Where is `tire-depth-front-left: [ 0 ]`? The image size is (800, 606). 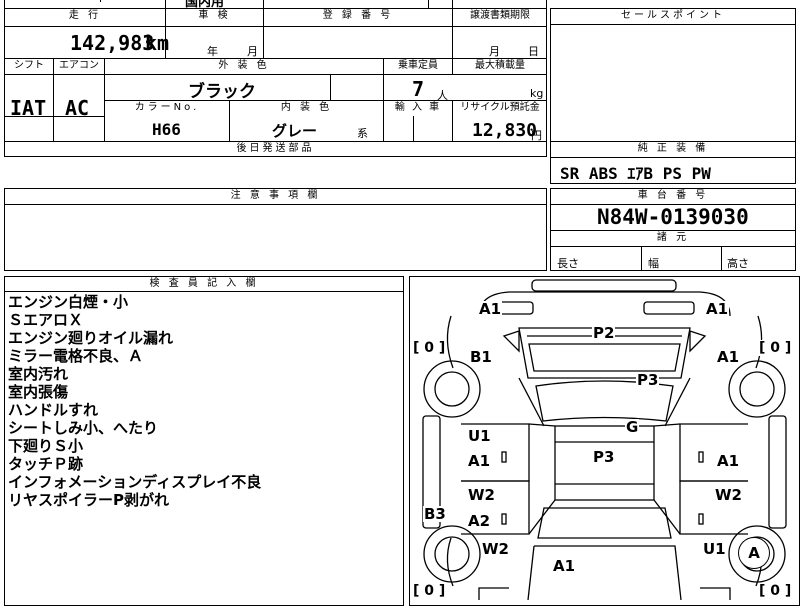
tire-depth-front-left: [ 0 ] is located at coordinates (429, 348).